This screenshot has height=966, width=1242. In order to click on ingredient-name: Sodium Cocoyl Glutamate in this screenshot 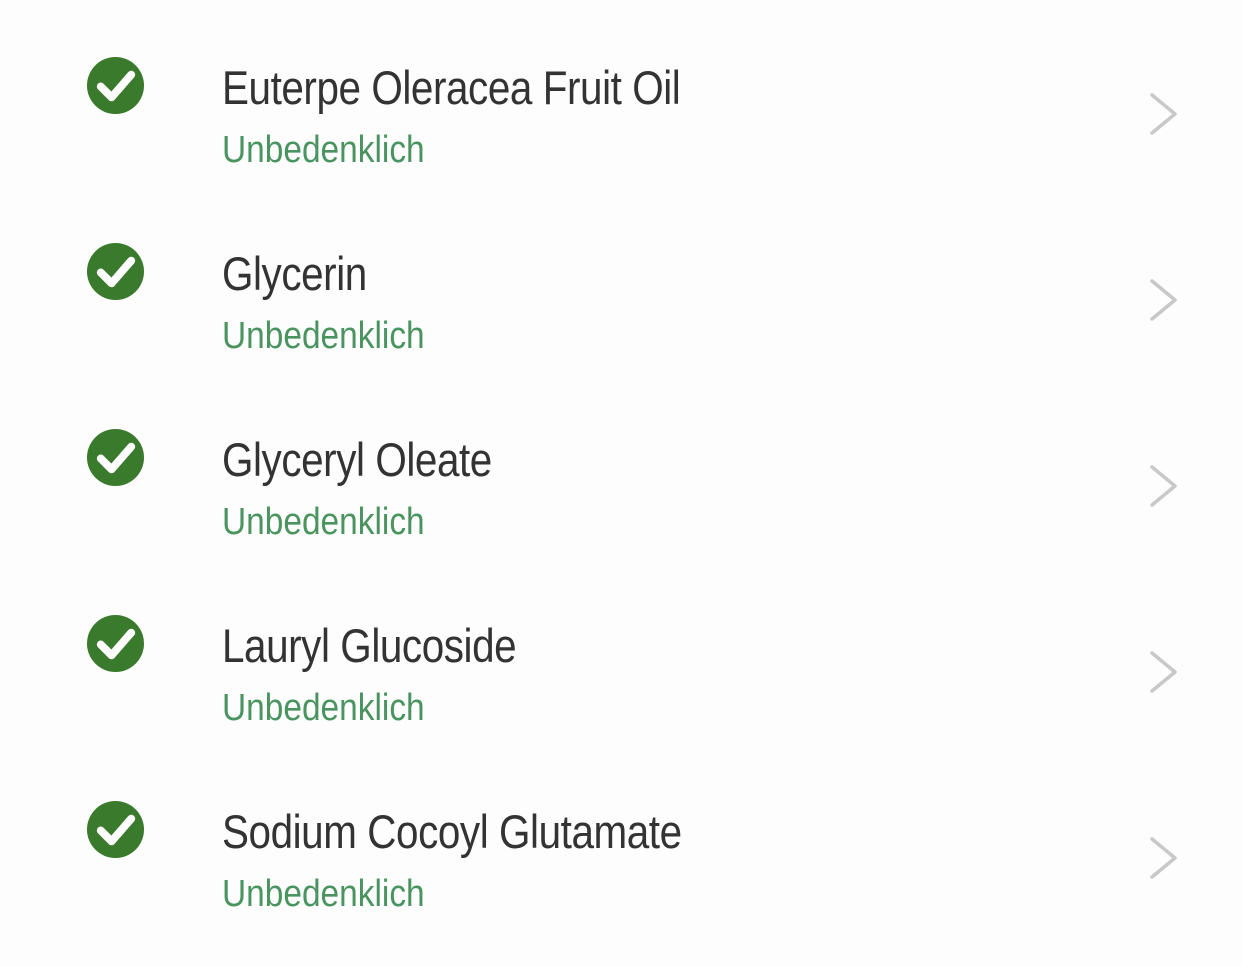, I will do `click(452, 831)`.